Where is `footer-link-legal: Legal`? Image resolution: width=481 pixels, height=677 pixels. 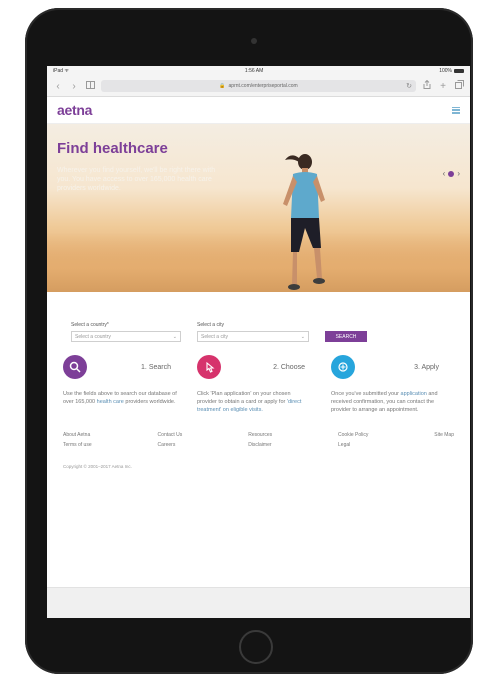
footer-link-legal: Legal is located at coordinates (353, 445).